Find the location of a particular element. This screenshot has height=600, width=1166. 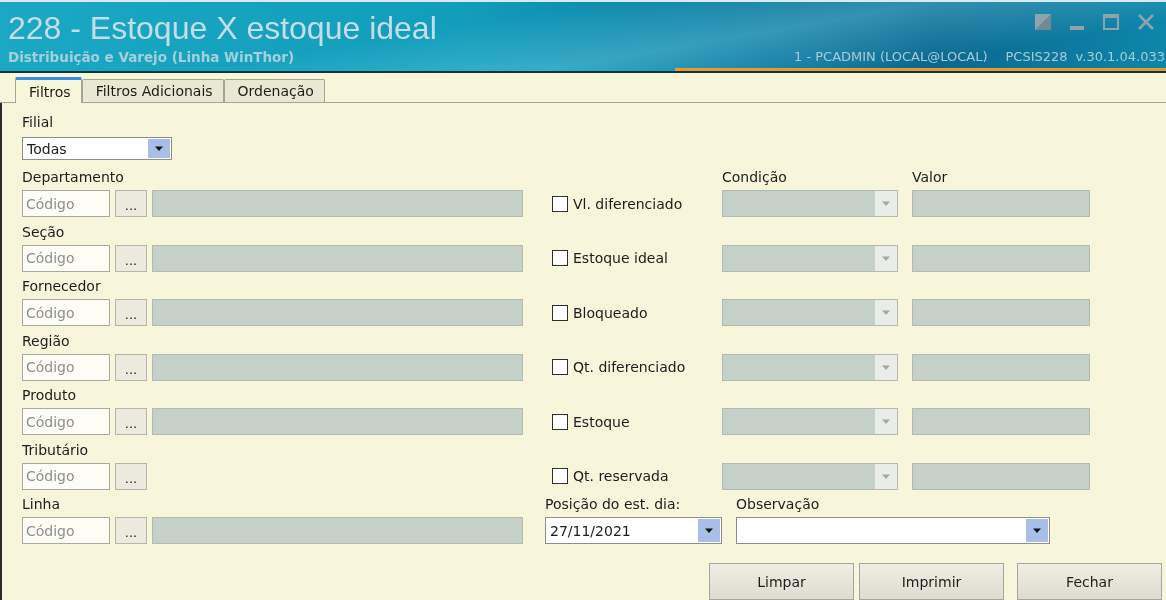

field-label: Linha is located at coordinates (41, 504).